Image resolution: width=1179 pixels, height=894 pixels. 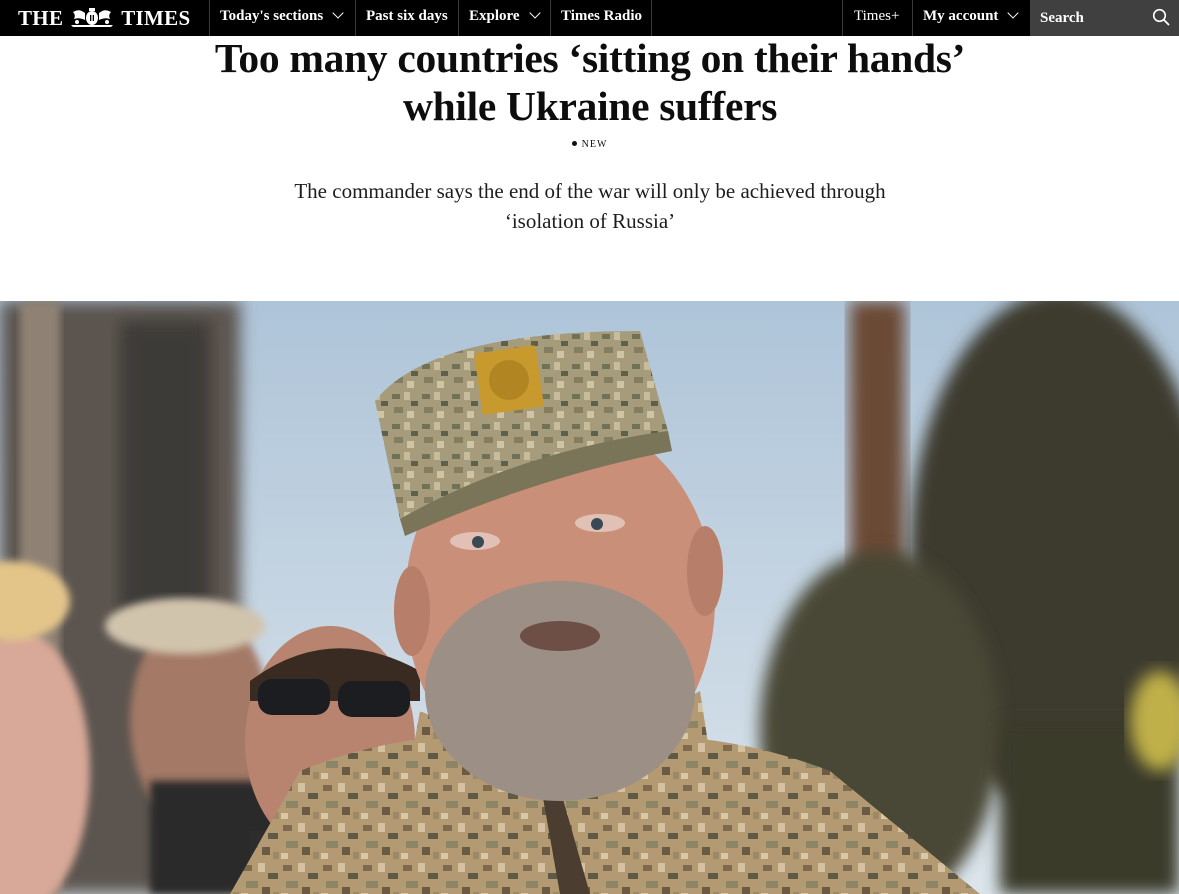 I want to click on nav-item-times-radio: Times Radio, so click(x=601, y=18).